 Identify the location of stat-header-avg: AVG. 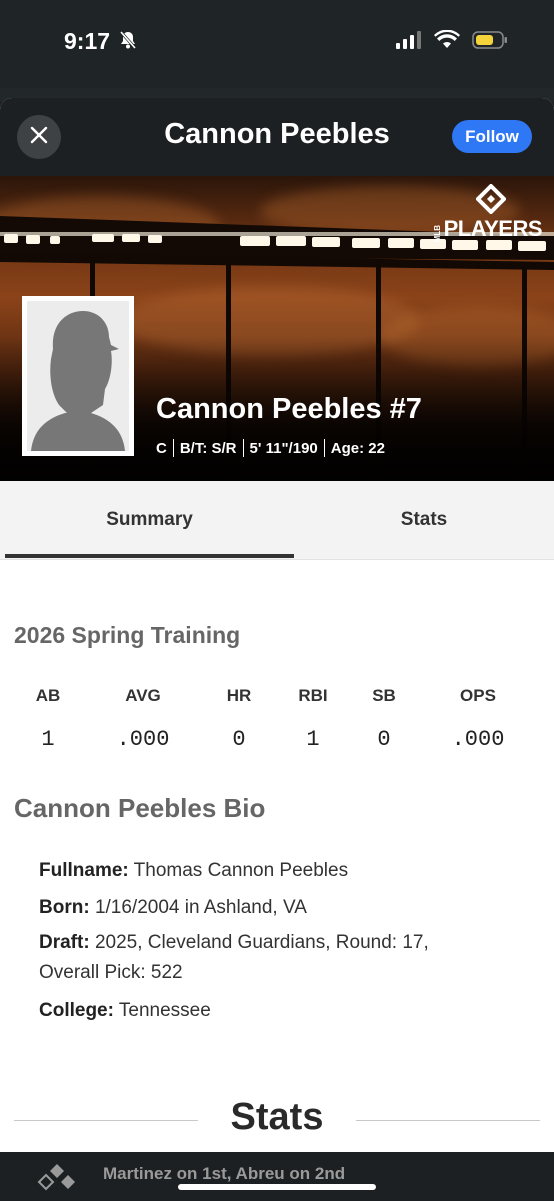
(143, 695).